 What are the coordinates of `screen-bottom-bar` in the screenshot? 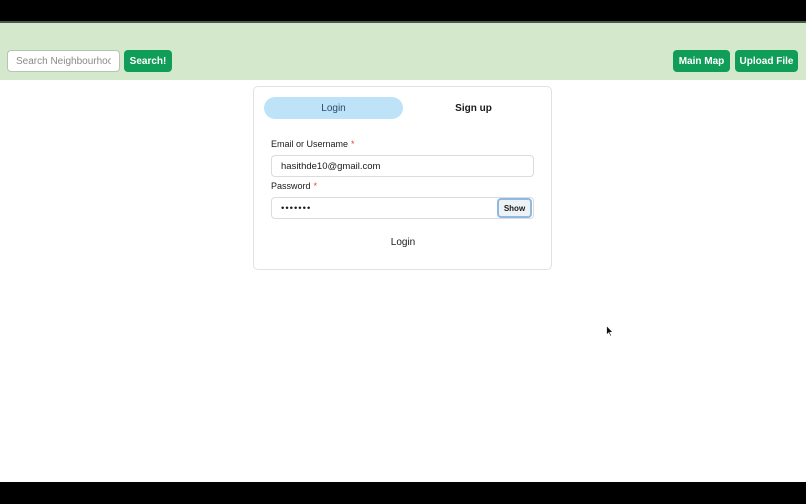 It's located at (403, 493).